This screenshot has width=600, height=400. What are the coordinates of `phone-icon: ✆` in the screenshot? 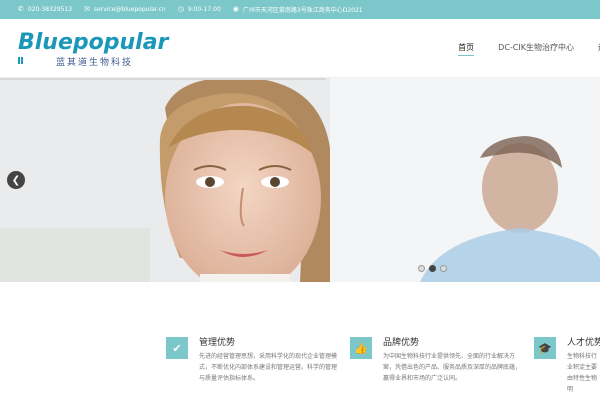 It's located at (21, 9).